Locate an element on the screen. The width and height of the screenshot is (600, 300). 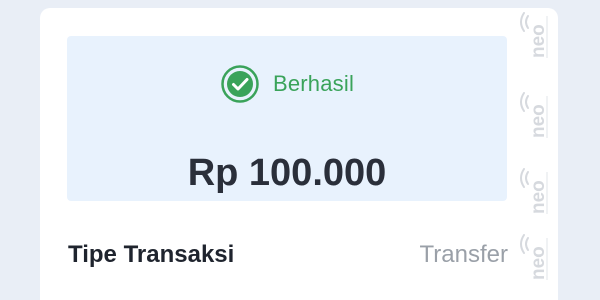
transaction-type-label: Tipe Transaksi is located at coordinates (151, 254).